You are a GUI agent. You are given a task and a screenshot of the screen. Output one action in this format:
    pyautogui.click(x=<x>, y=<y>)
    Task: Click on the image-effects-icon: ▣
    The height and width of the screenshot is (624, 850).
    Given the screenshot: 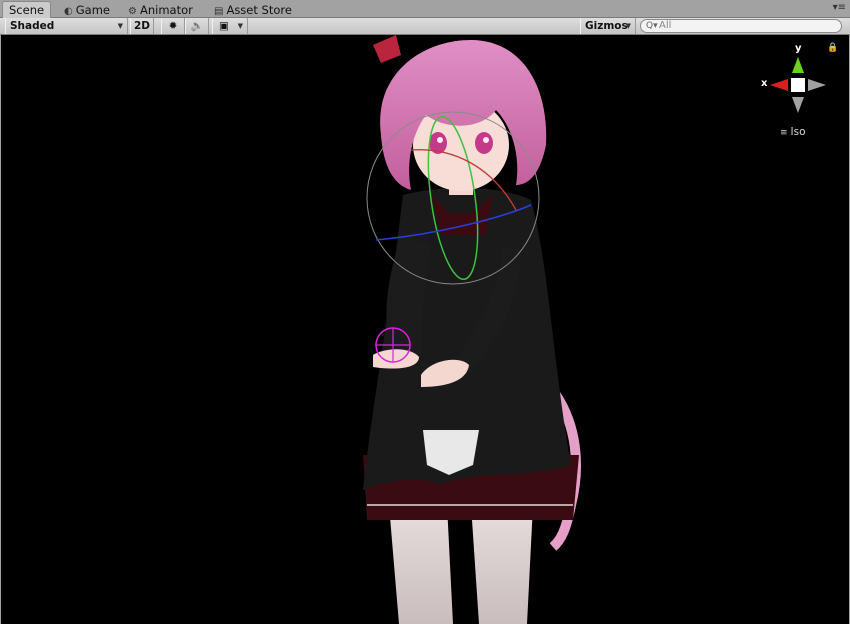 What is the action you would take?
    pyautogui.click(x=224, y=26)
    